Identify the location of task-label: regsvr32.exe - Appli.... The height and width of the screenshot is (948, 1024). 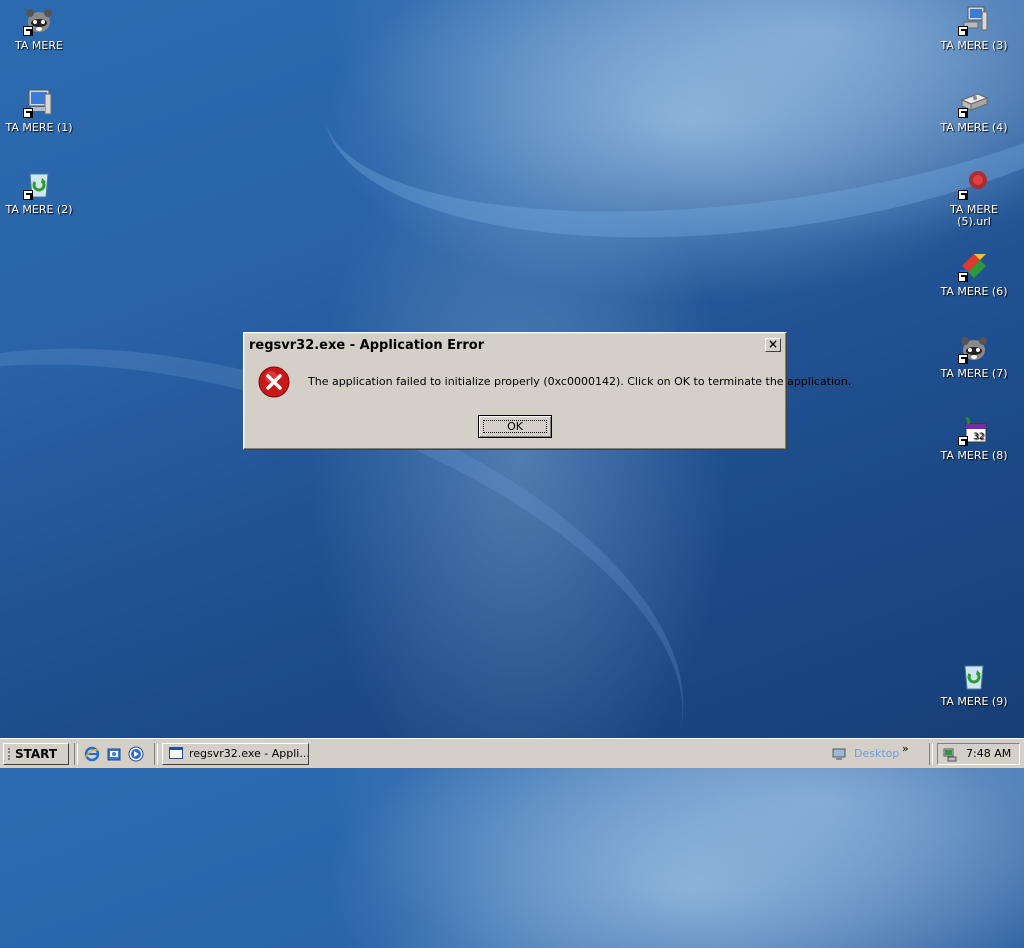
(249, 753).